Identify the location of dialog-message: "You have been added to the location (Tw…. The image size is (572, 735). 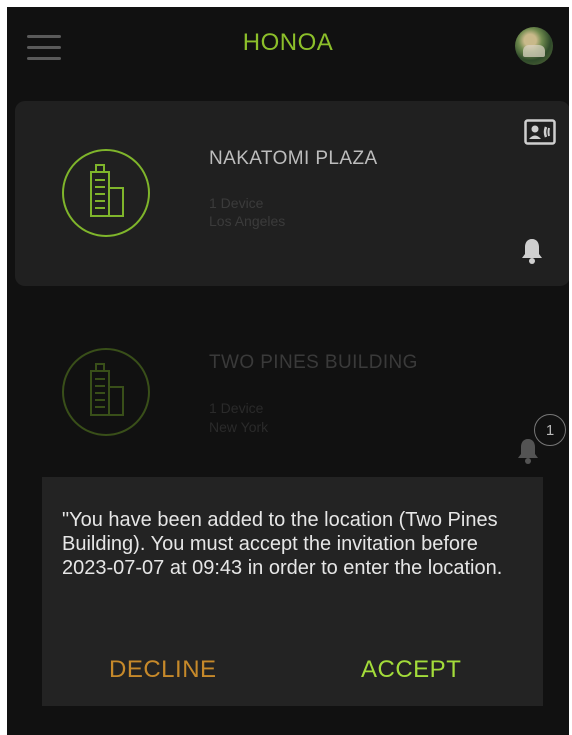
(282, 544).